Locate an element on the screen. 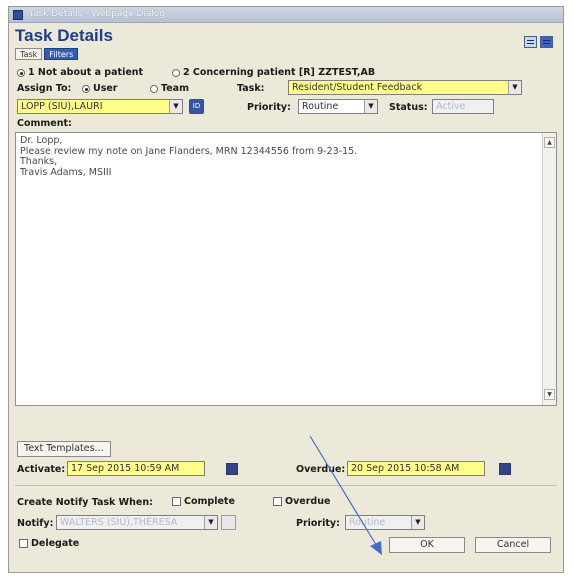 This screenshot has width=574, height=579. annotation-arrow-head is located at coordinates (376, 548).